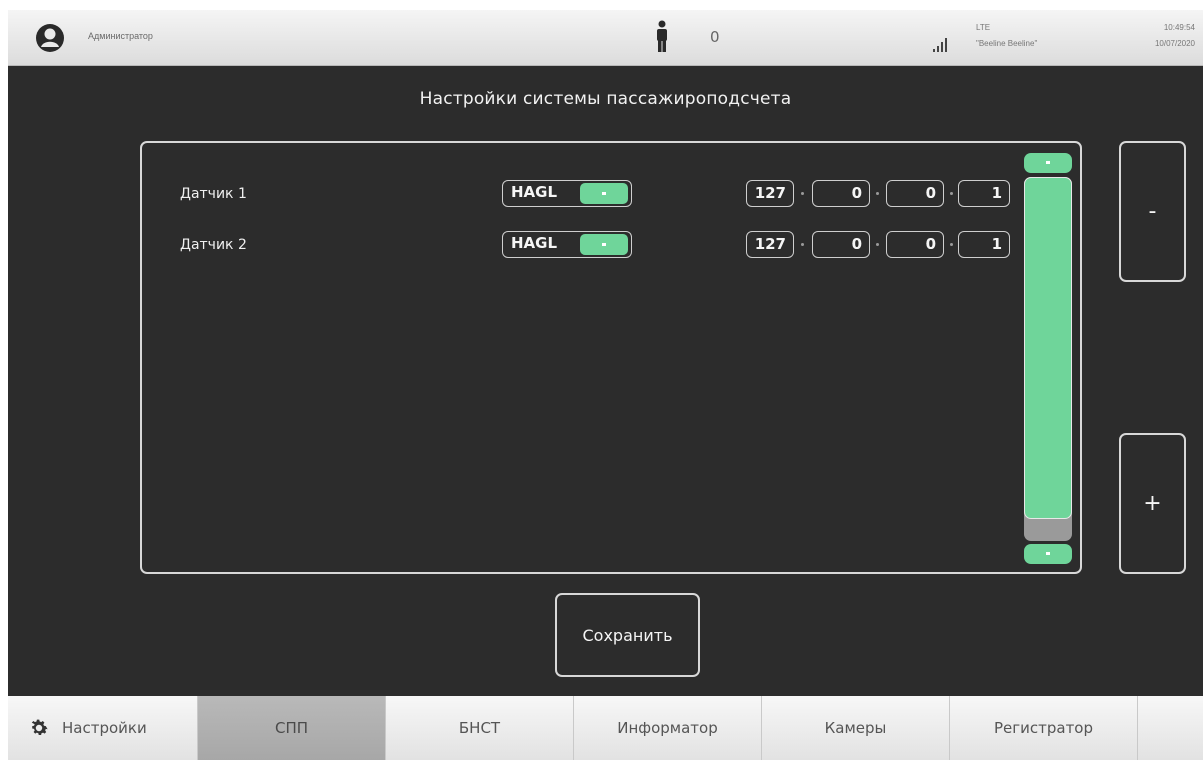 The image size is (1203, 760). I want to click on scroll-down-button, so click(1048, 554).